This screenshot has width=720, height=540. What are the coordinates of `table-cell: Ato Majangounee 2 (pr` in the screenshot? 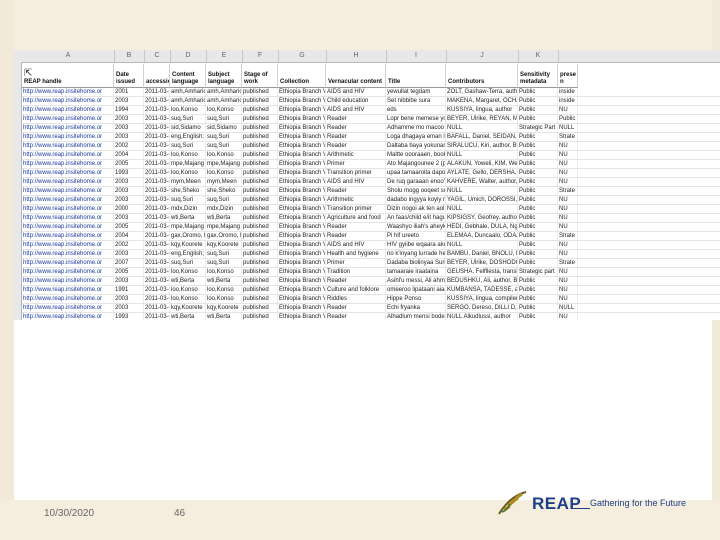 It's located at (416, 164).